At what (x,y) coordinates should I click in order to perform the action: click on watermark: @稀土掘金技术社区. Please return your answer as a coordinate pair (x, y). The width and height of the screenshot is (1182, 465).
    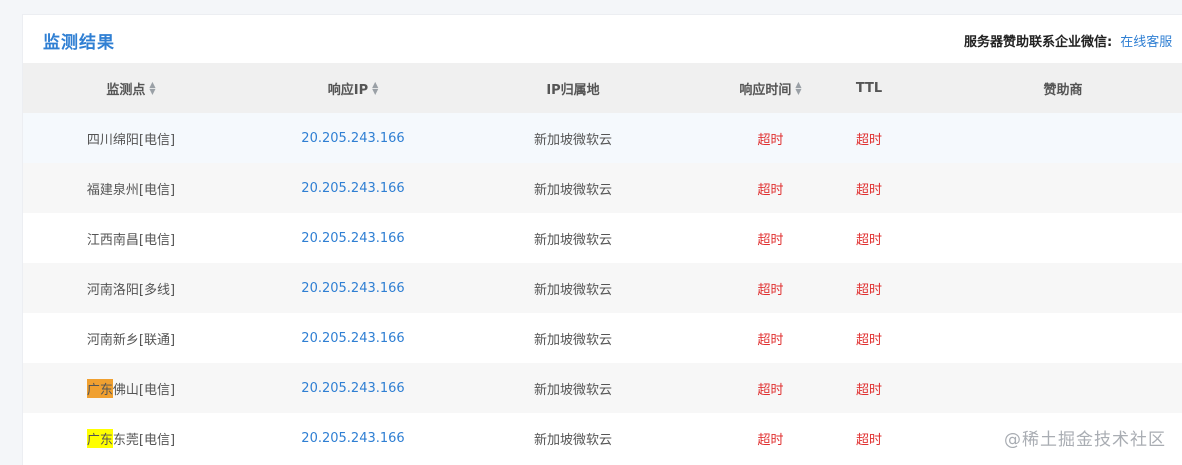
    Looking at the image, I should click on (1085, 440).